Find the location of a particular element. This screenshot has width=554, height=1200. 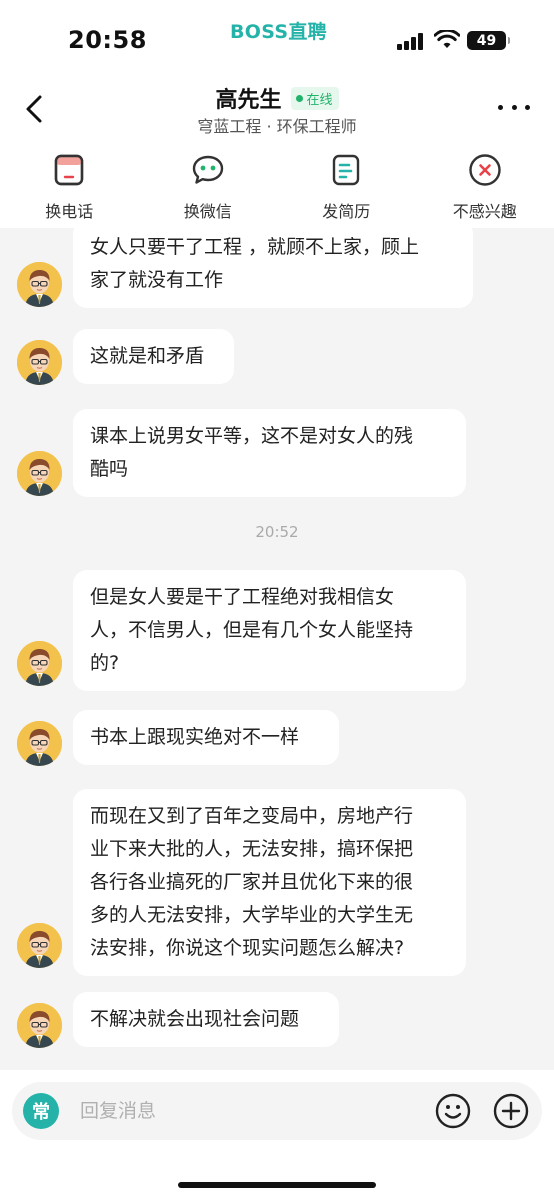

battery-icon: 49 is located at coordinates (488, 40).